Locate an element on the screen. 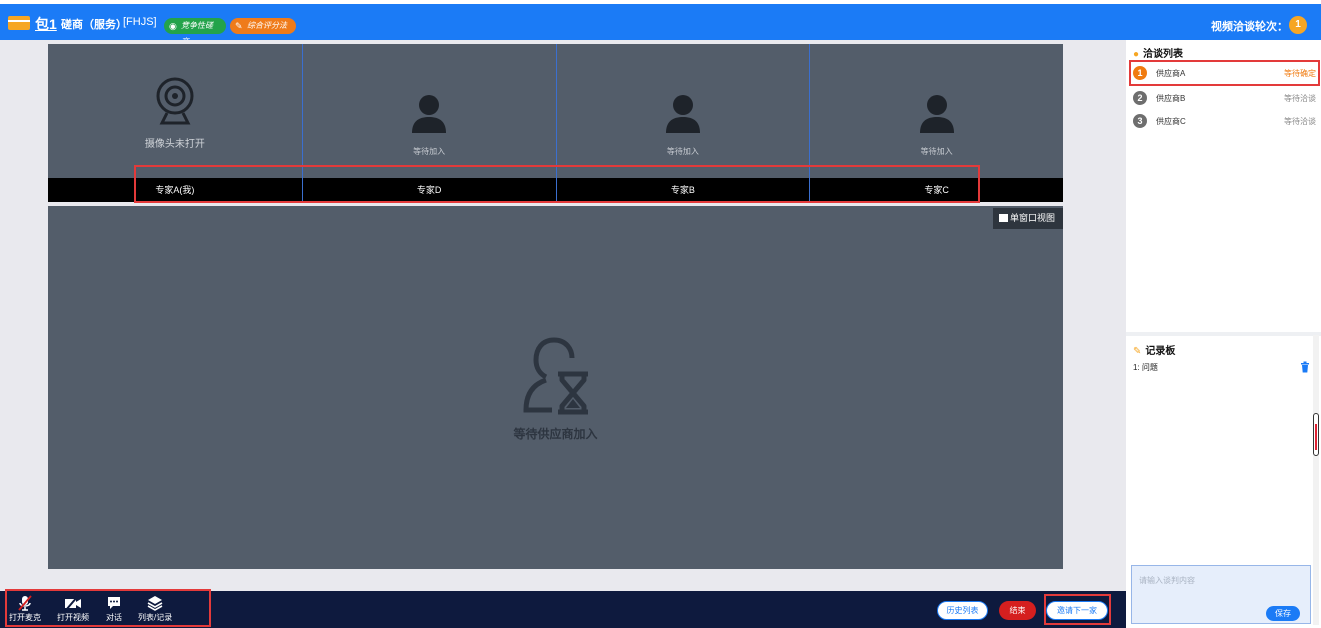 This screenshot has height=628, width=1321. chat-button: 对话 is located at coordinates (114, 609).